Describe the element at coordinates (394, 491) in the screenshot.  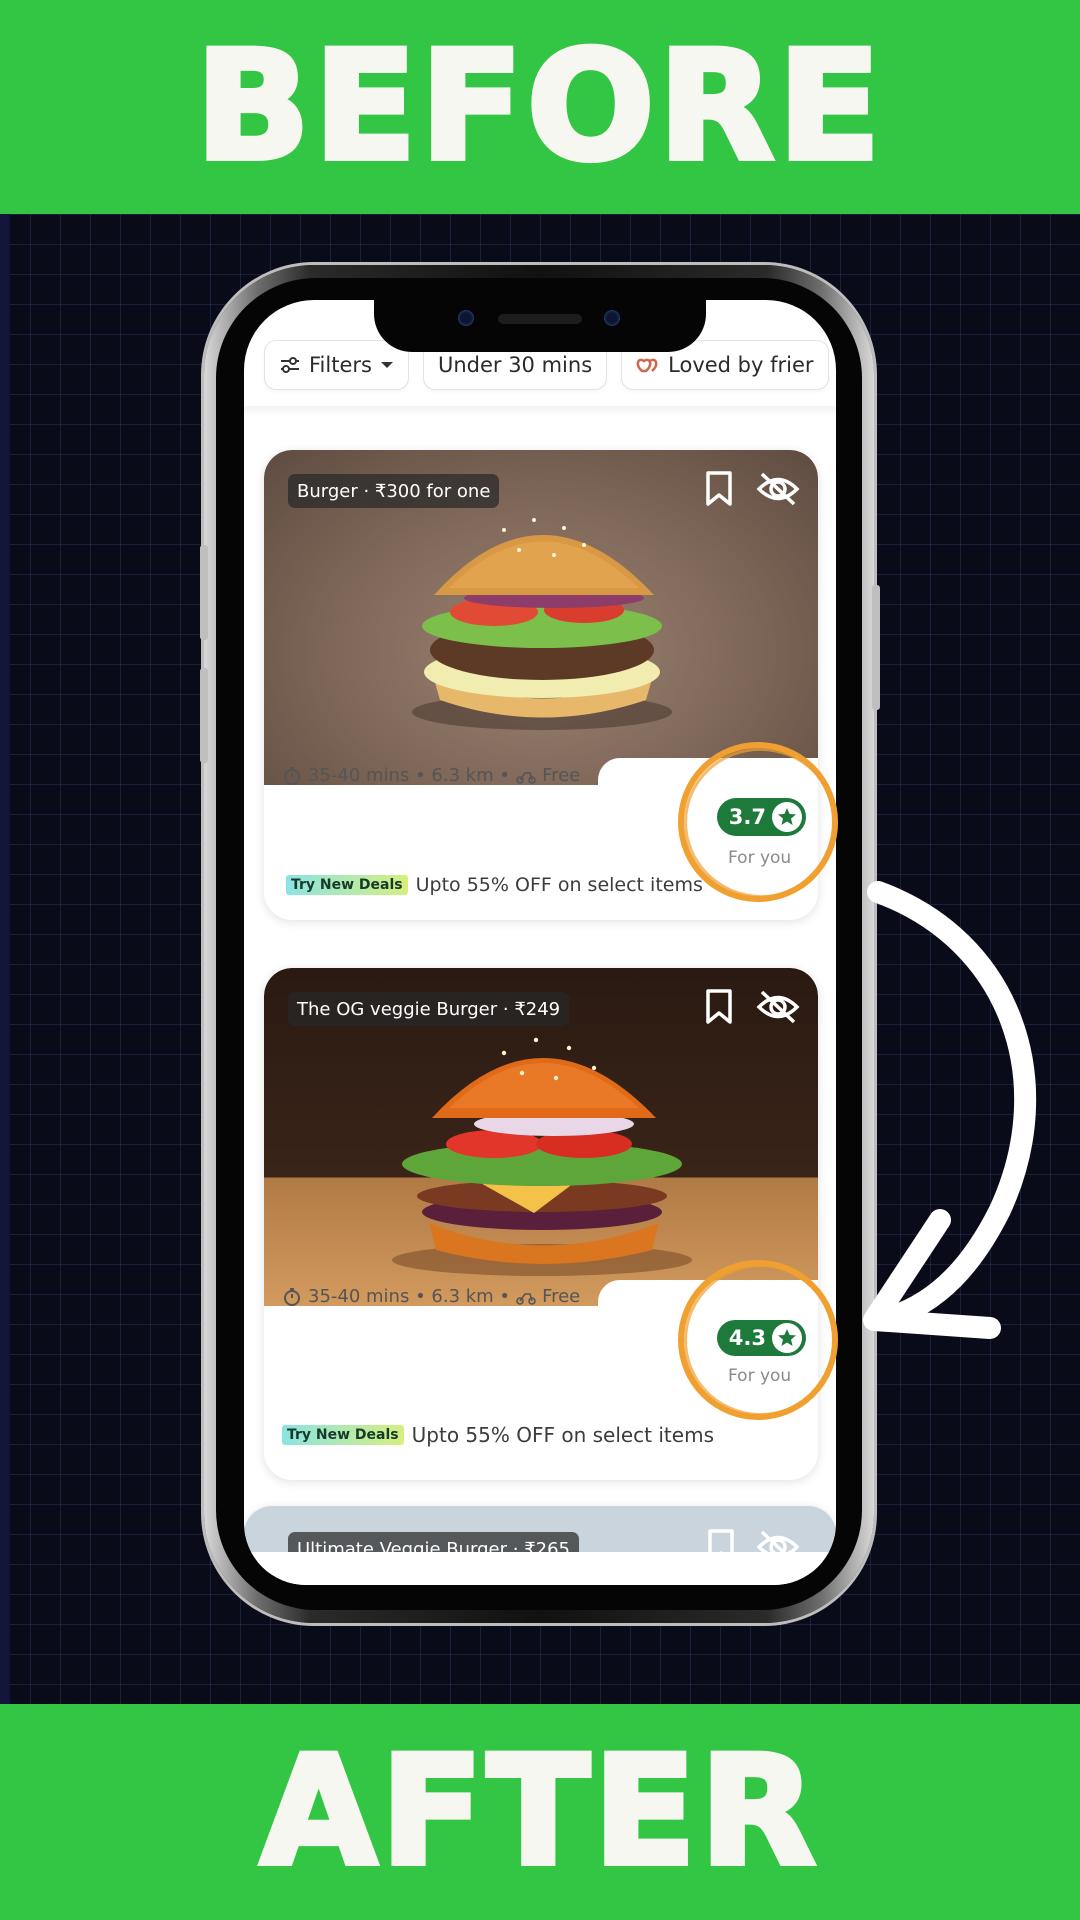
I see `card-tagline: Burger · ₹300 for one` at that location.